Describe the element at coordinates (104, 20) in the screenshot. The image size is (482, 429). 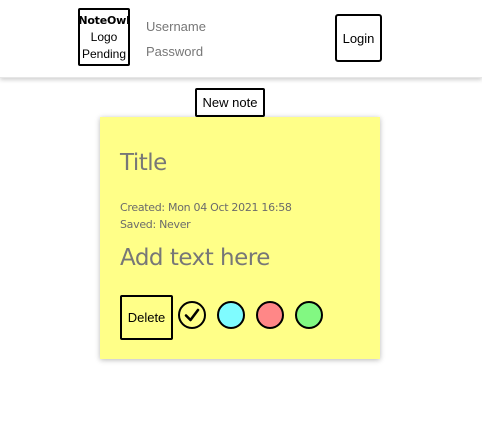
I see `logo-brand-text: NoteOwl` at that location.